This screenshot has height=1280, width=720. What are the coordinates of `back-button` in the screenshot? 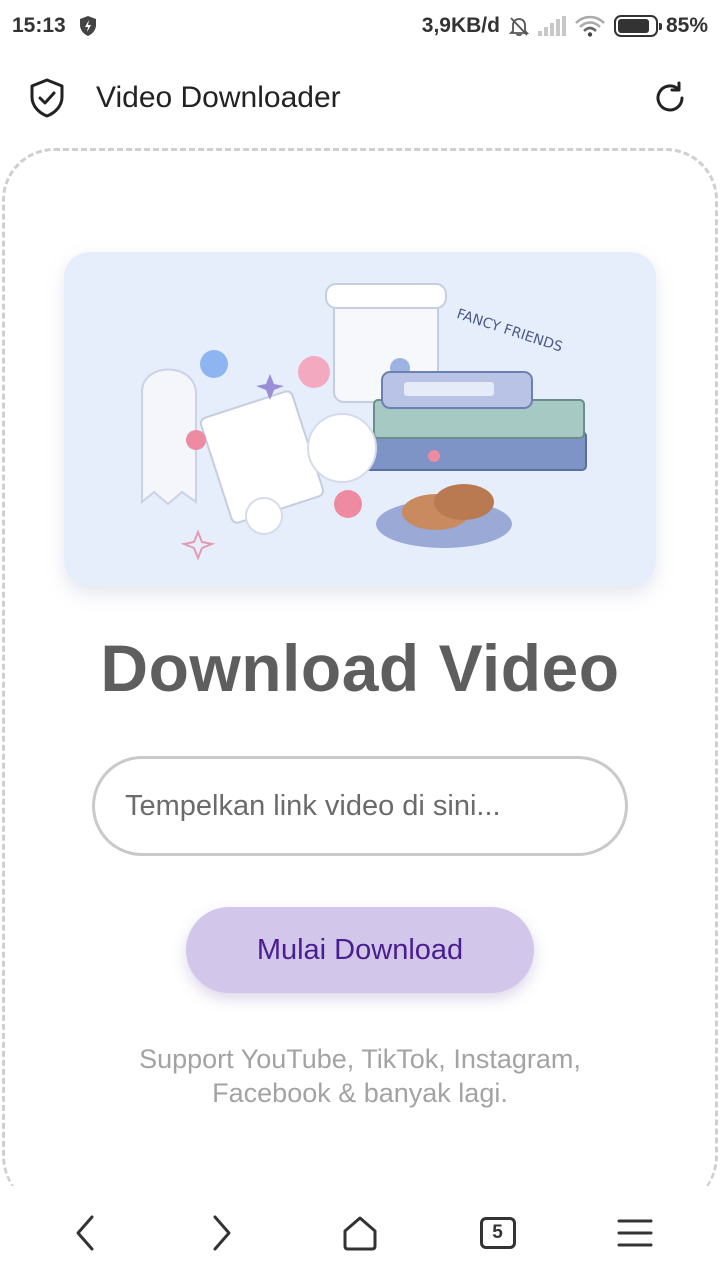 It's located at (85, 1233).